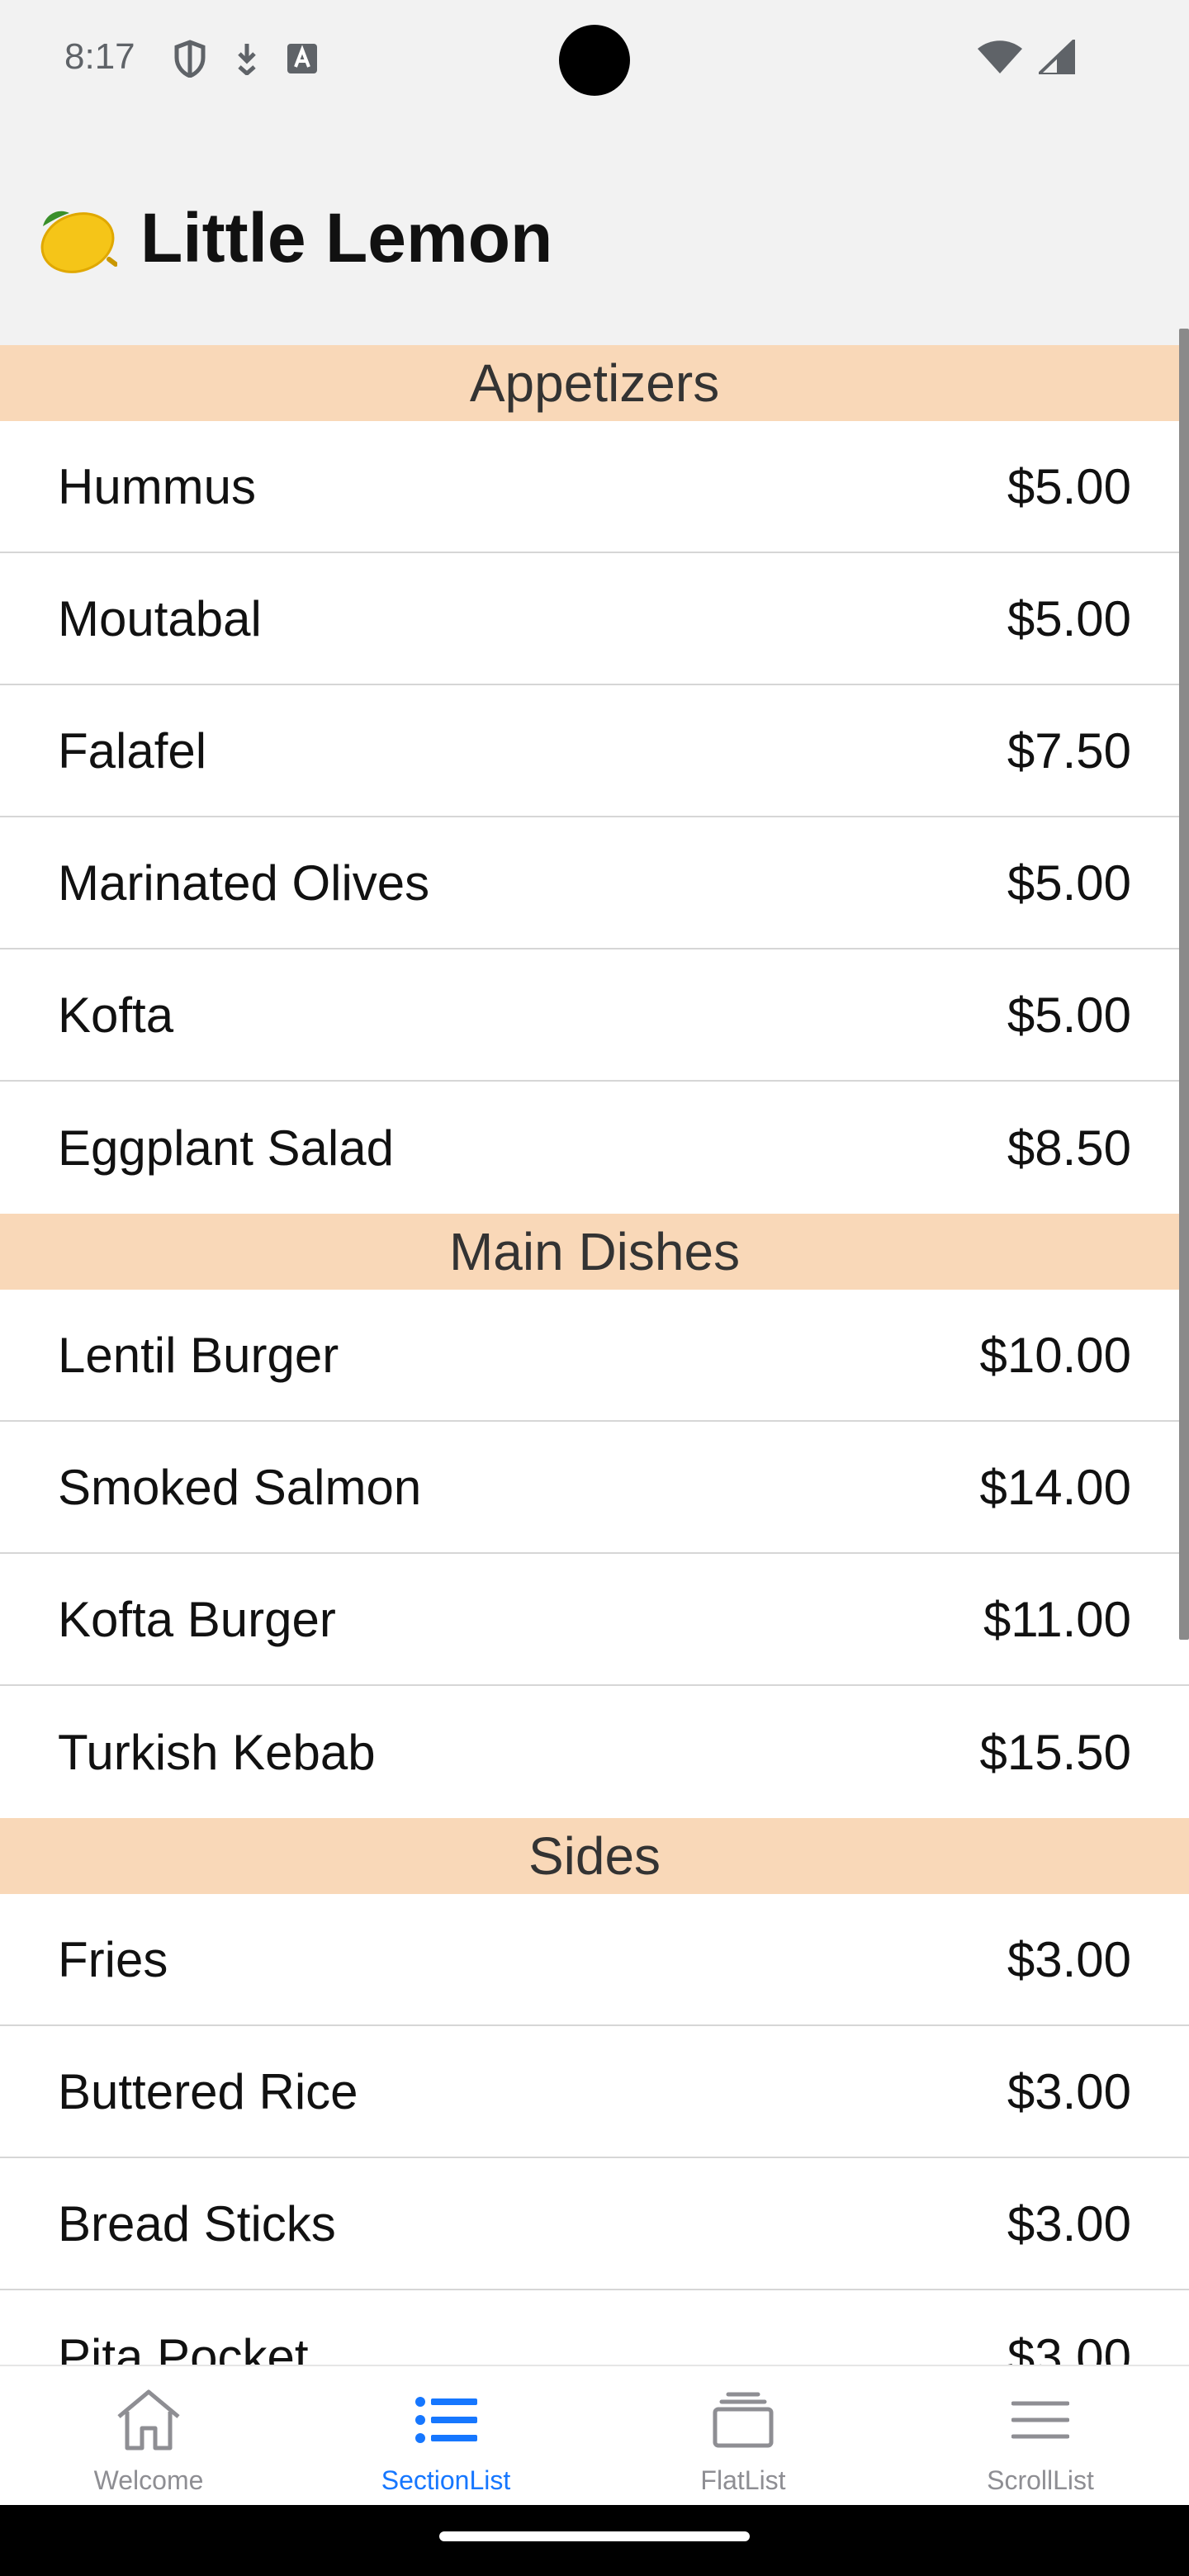 The height and width of the screenshot is (2576, 1189). I want to click on status-icons-left, so click(245, 59).